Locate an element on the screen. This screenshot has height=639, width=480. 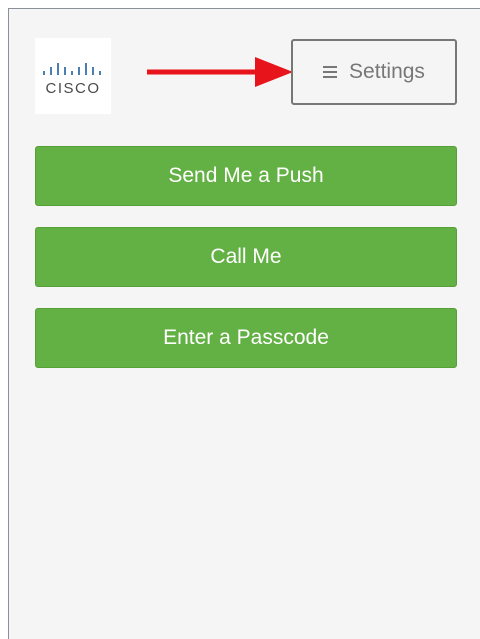
logo-text: CISCO is located at coordinates (73, 88).